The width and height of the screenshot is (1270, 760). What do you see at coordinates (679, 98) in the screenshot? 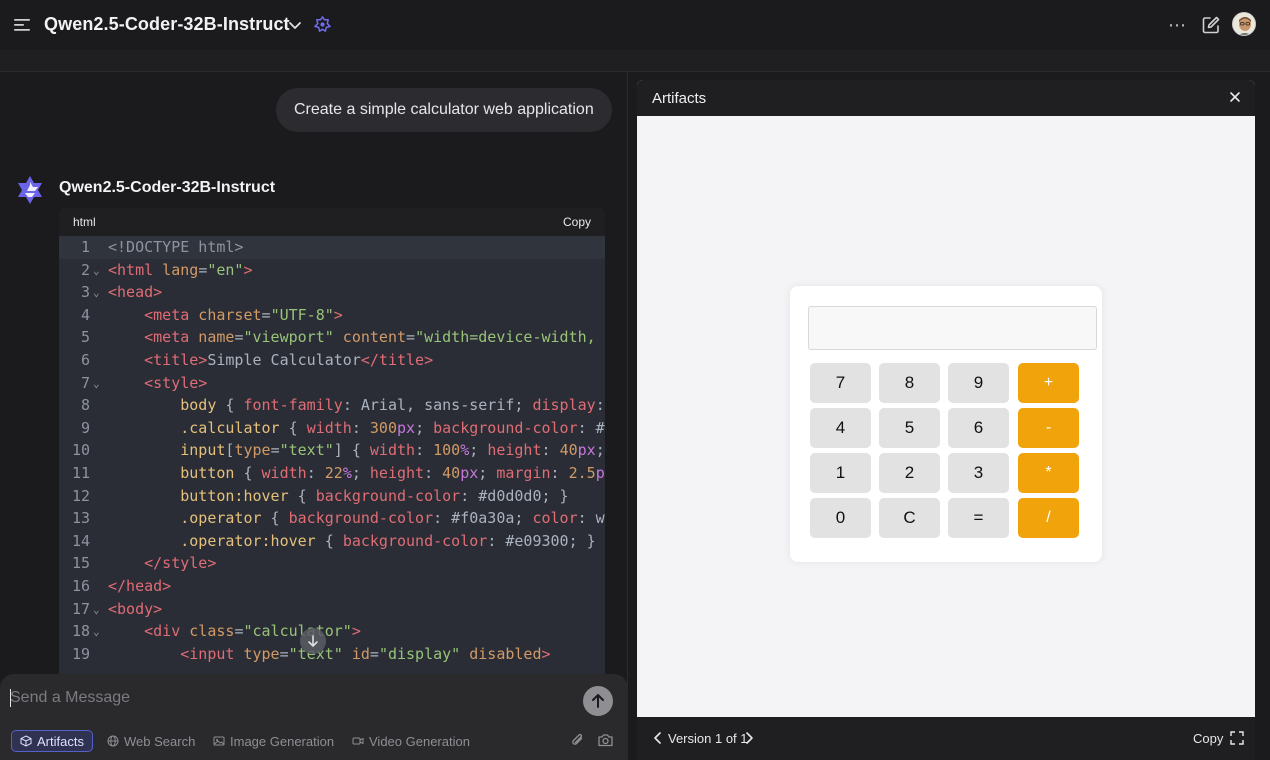
I see `artifacts-title: Artifacts` at bounding box center [679, 98].